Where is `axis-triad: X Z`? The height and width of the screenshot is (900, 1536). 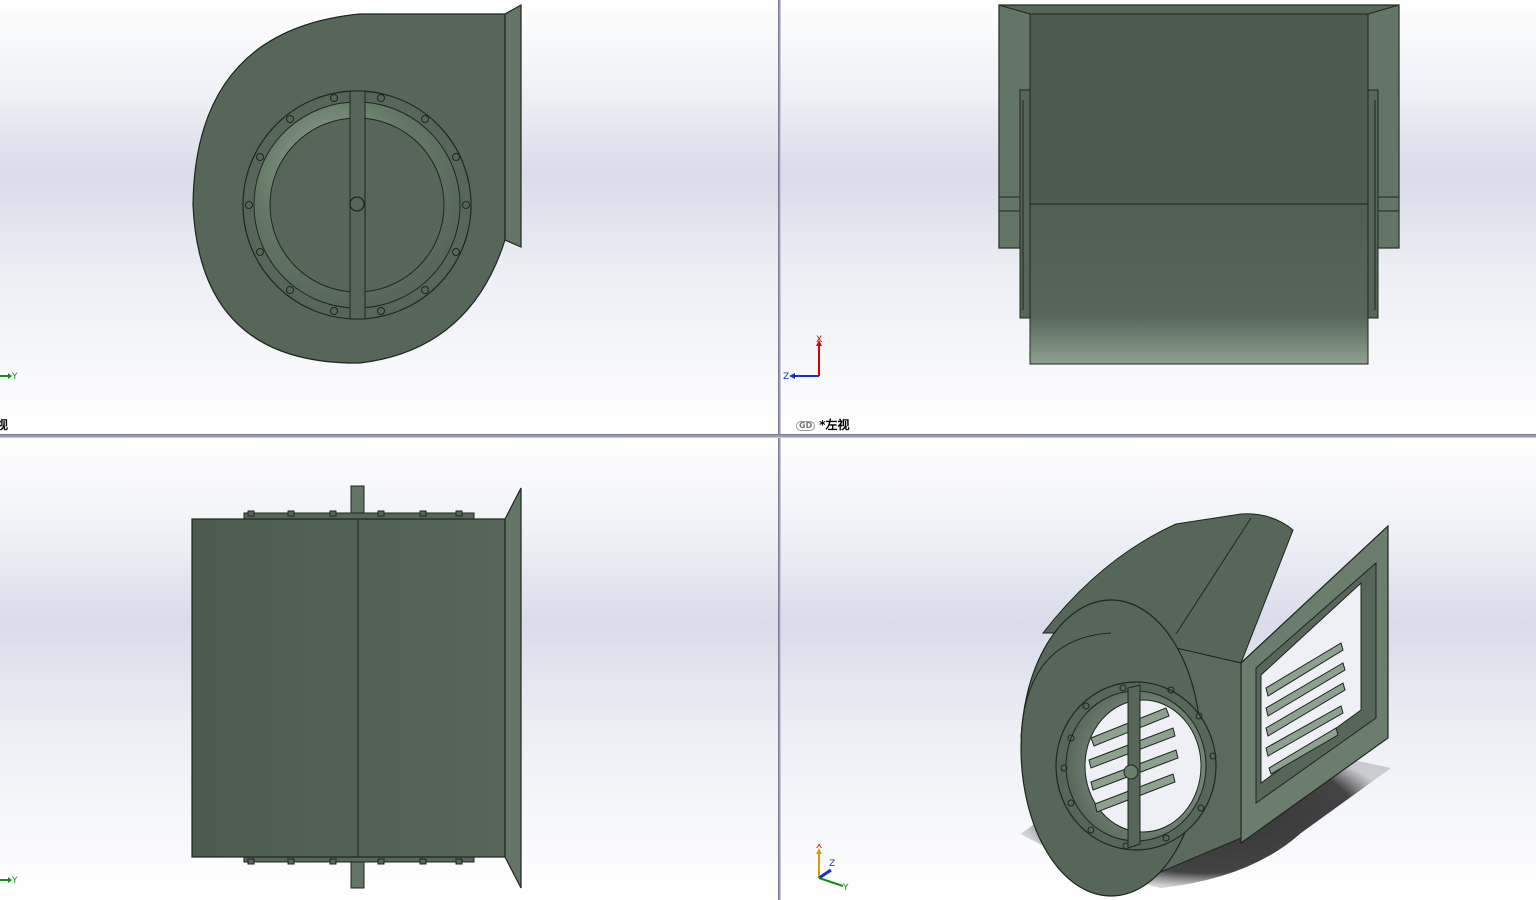 axis-triad: X Z is located at coordinates (802, 358).